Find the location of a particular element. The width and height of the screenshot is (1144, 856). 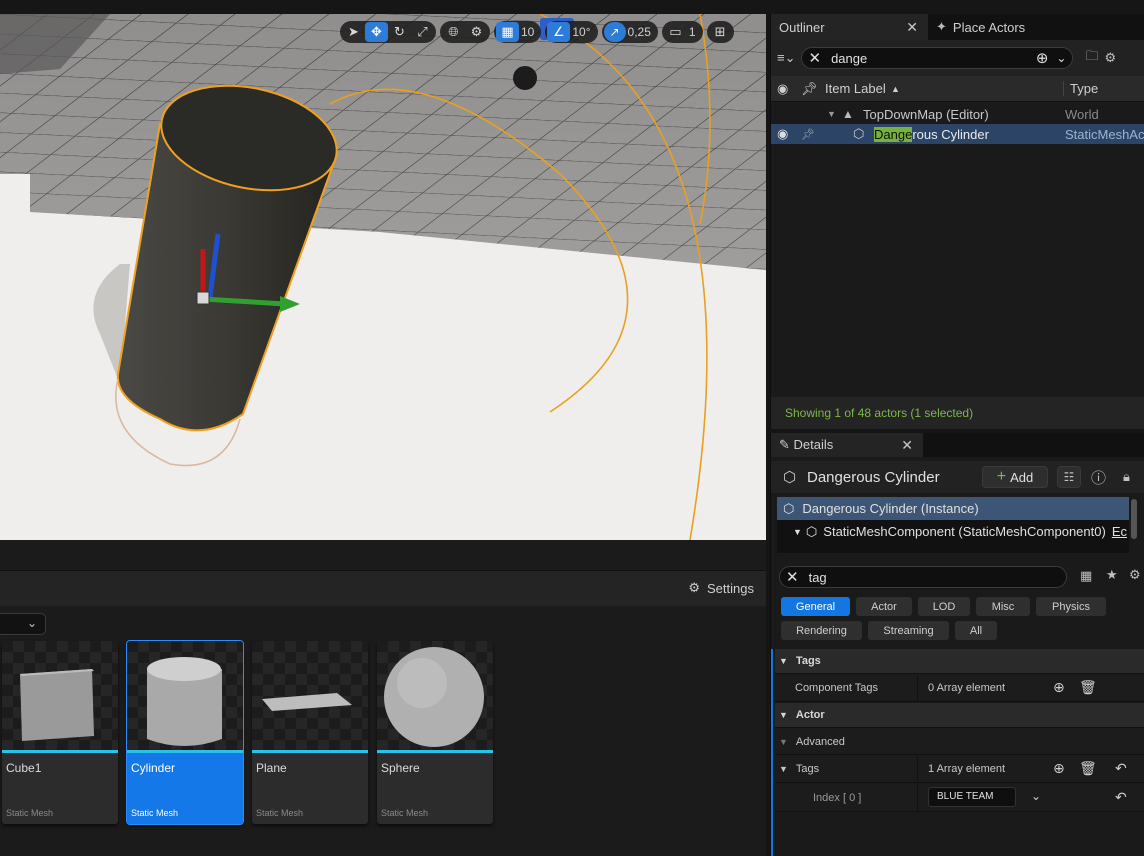

help-icon: ⓘ is located at coordinates (1098, 477).